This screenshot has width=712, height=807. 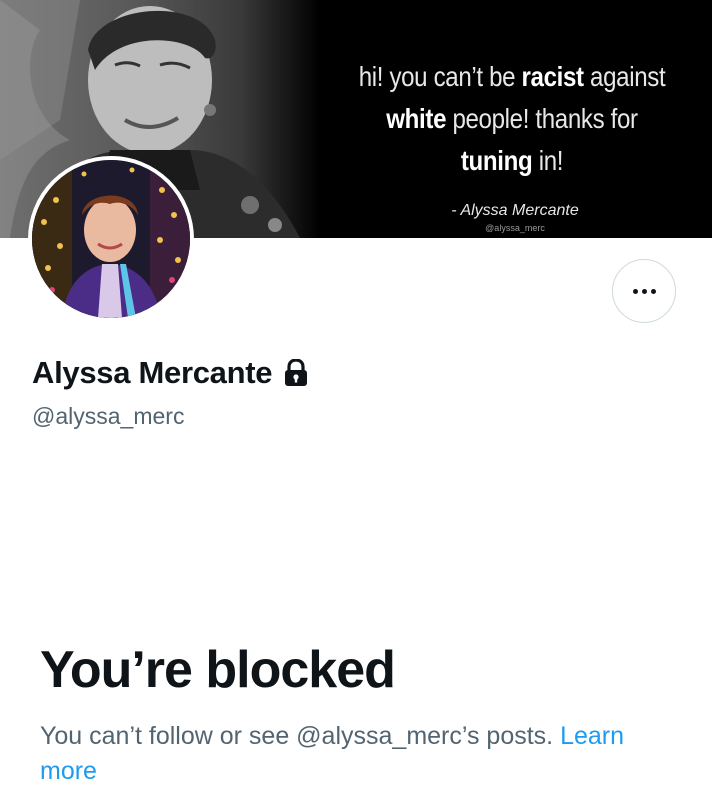 I want to click on more-dots-icon, so click(x=644, y=291).